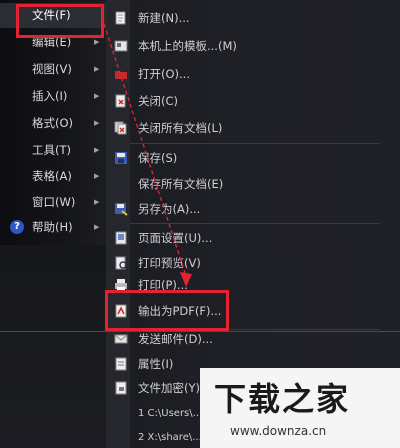 The width and height of the screenshot is (400, 448). What do you see at coordinates (278, 431) in the screenshot?
I see `watermark-url: www.downza.cn` at bounding box center [278, 431].